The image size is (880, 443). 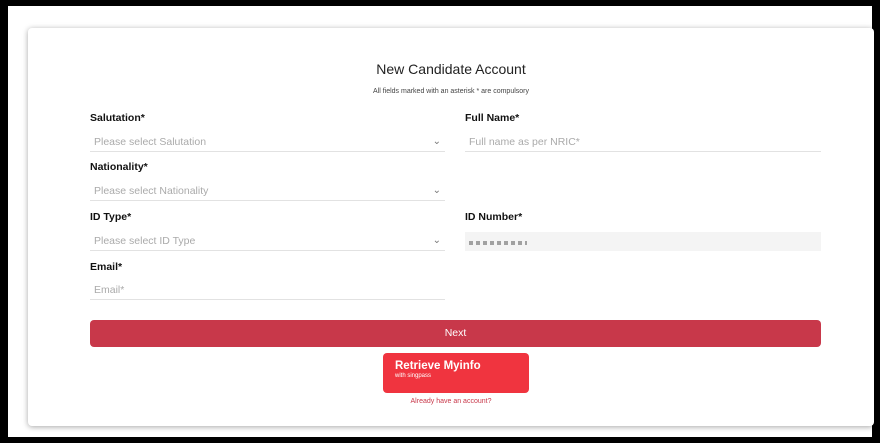 I want to click on login-link: Already have an account?, so click(x=451, y=401).